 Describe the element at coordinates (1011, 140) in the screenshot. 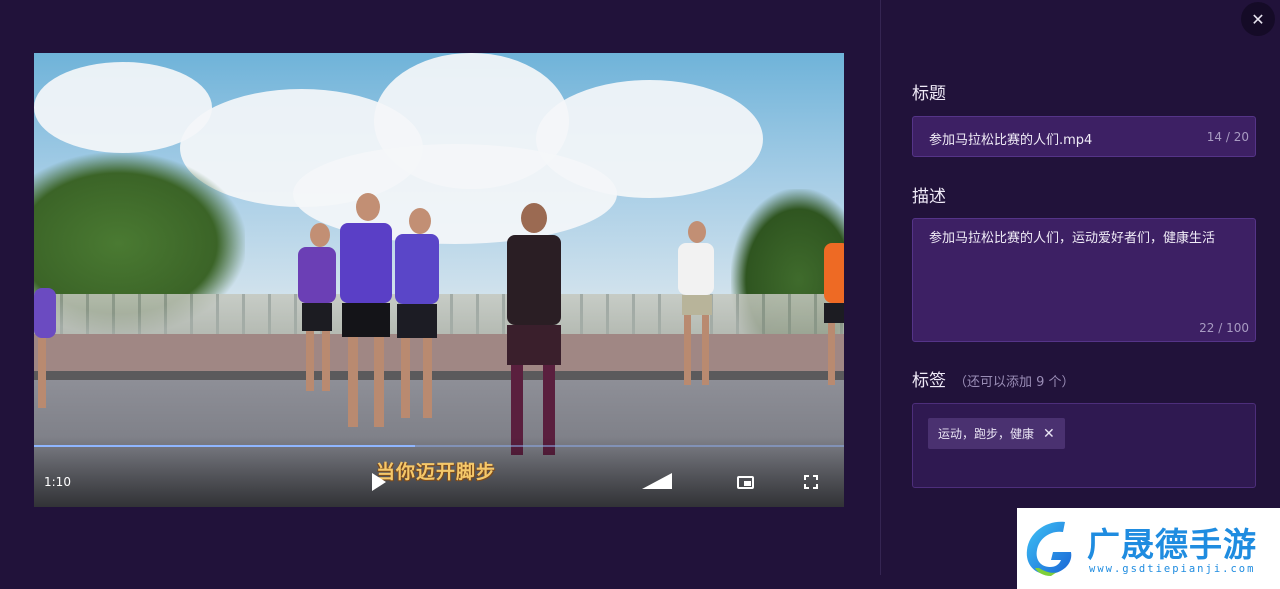

I see `title-value: 参加马拉松比赛的人们.mp4` at that location.